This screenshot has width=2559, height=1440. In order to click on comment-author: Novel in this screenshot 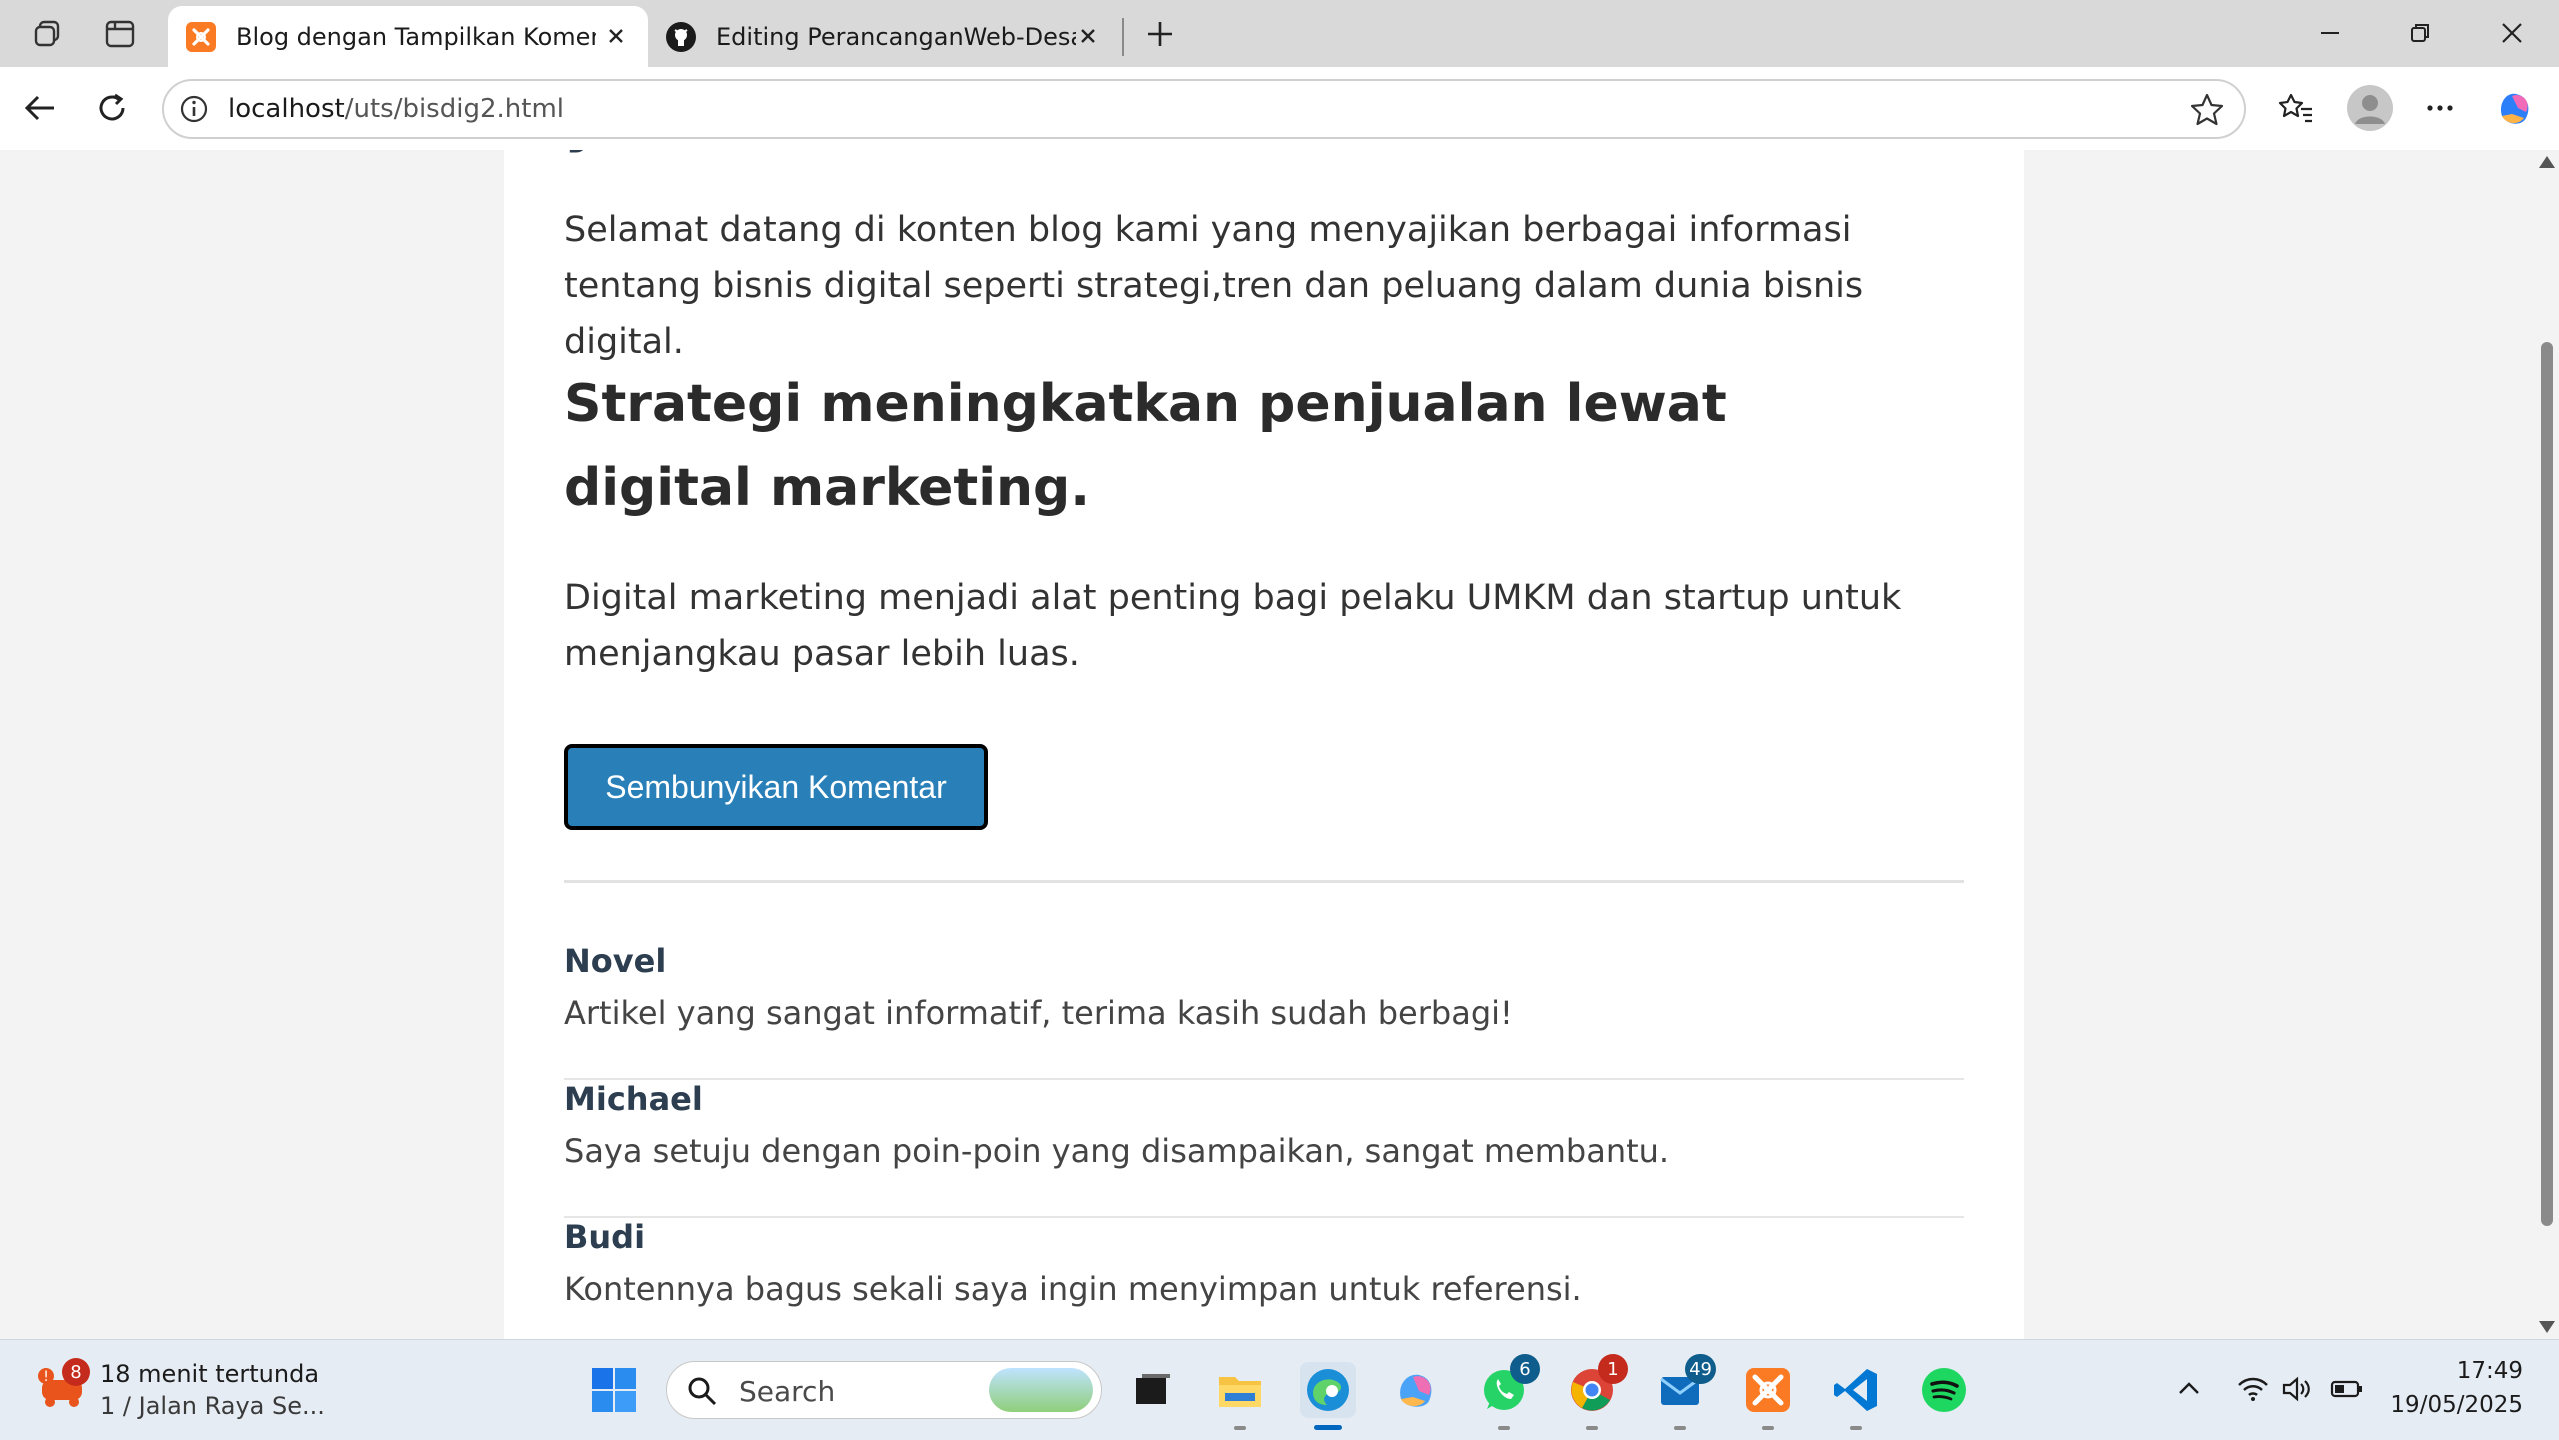, I will do `click(615, 961)`.